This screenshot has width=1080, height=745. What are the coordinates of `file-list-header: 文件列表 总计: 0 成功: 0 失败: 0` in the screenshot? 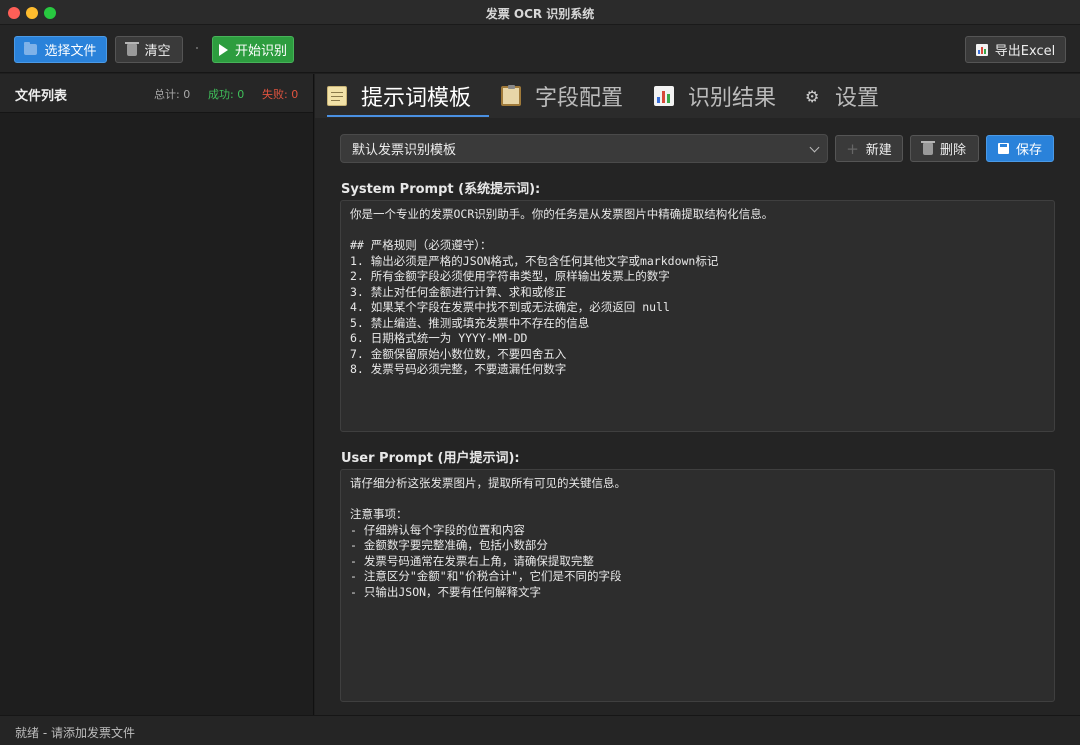 It's located at (156, 93).